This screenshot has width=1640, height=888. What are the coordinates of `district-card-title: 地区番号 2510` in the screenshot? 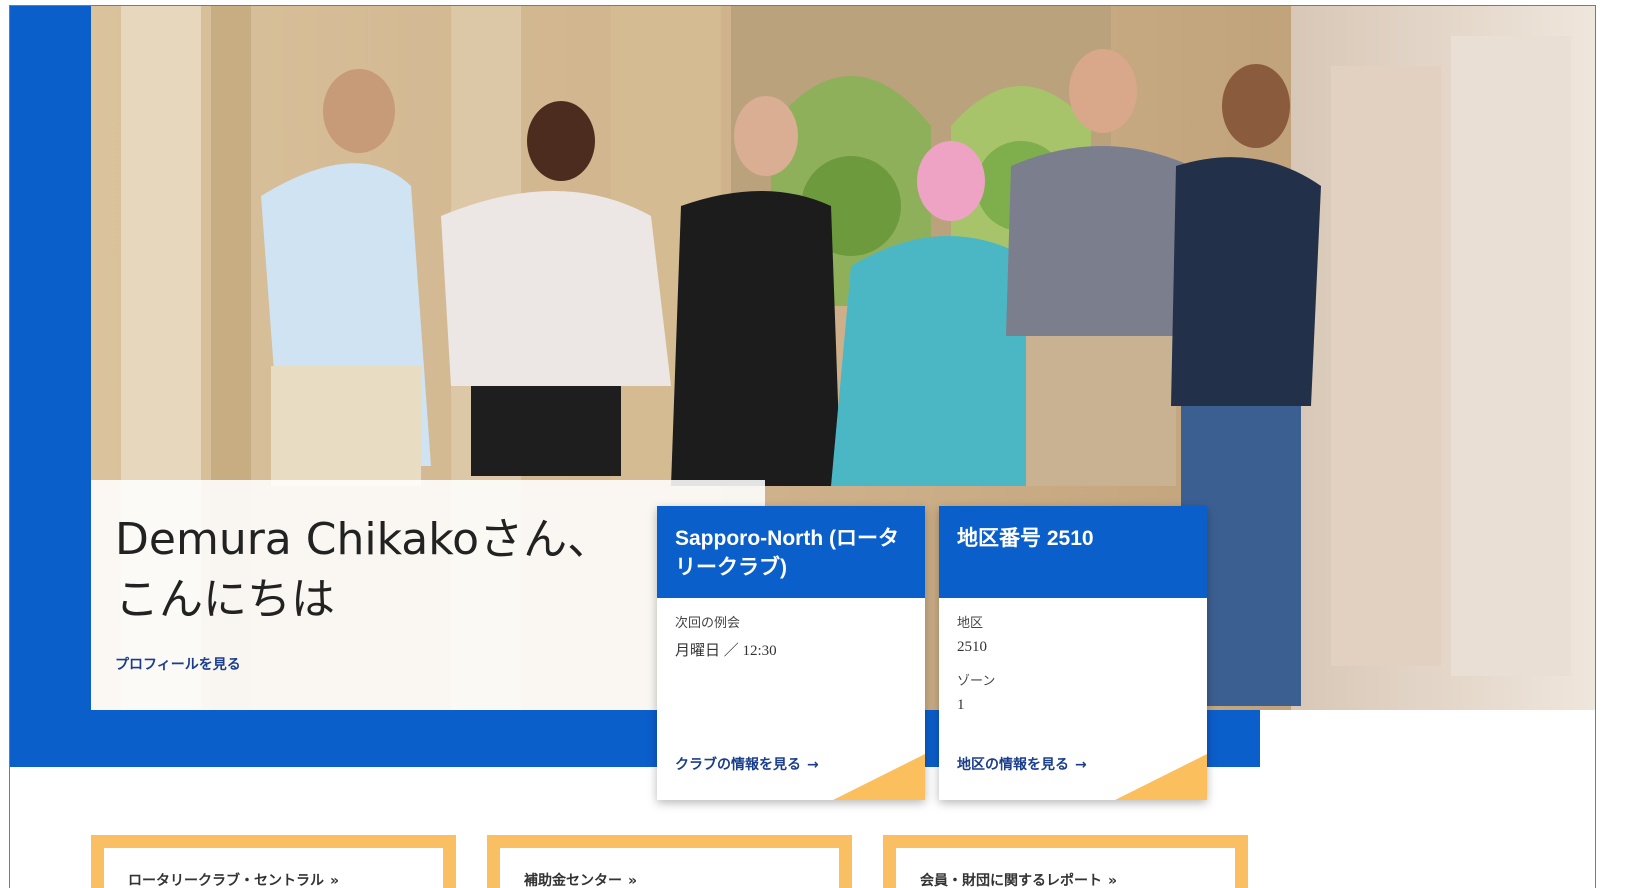 It's located at (1073, 552).